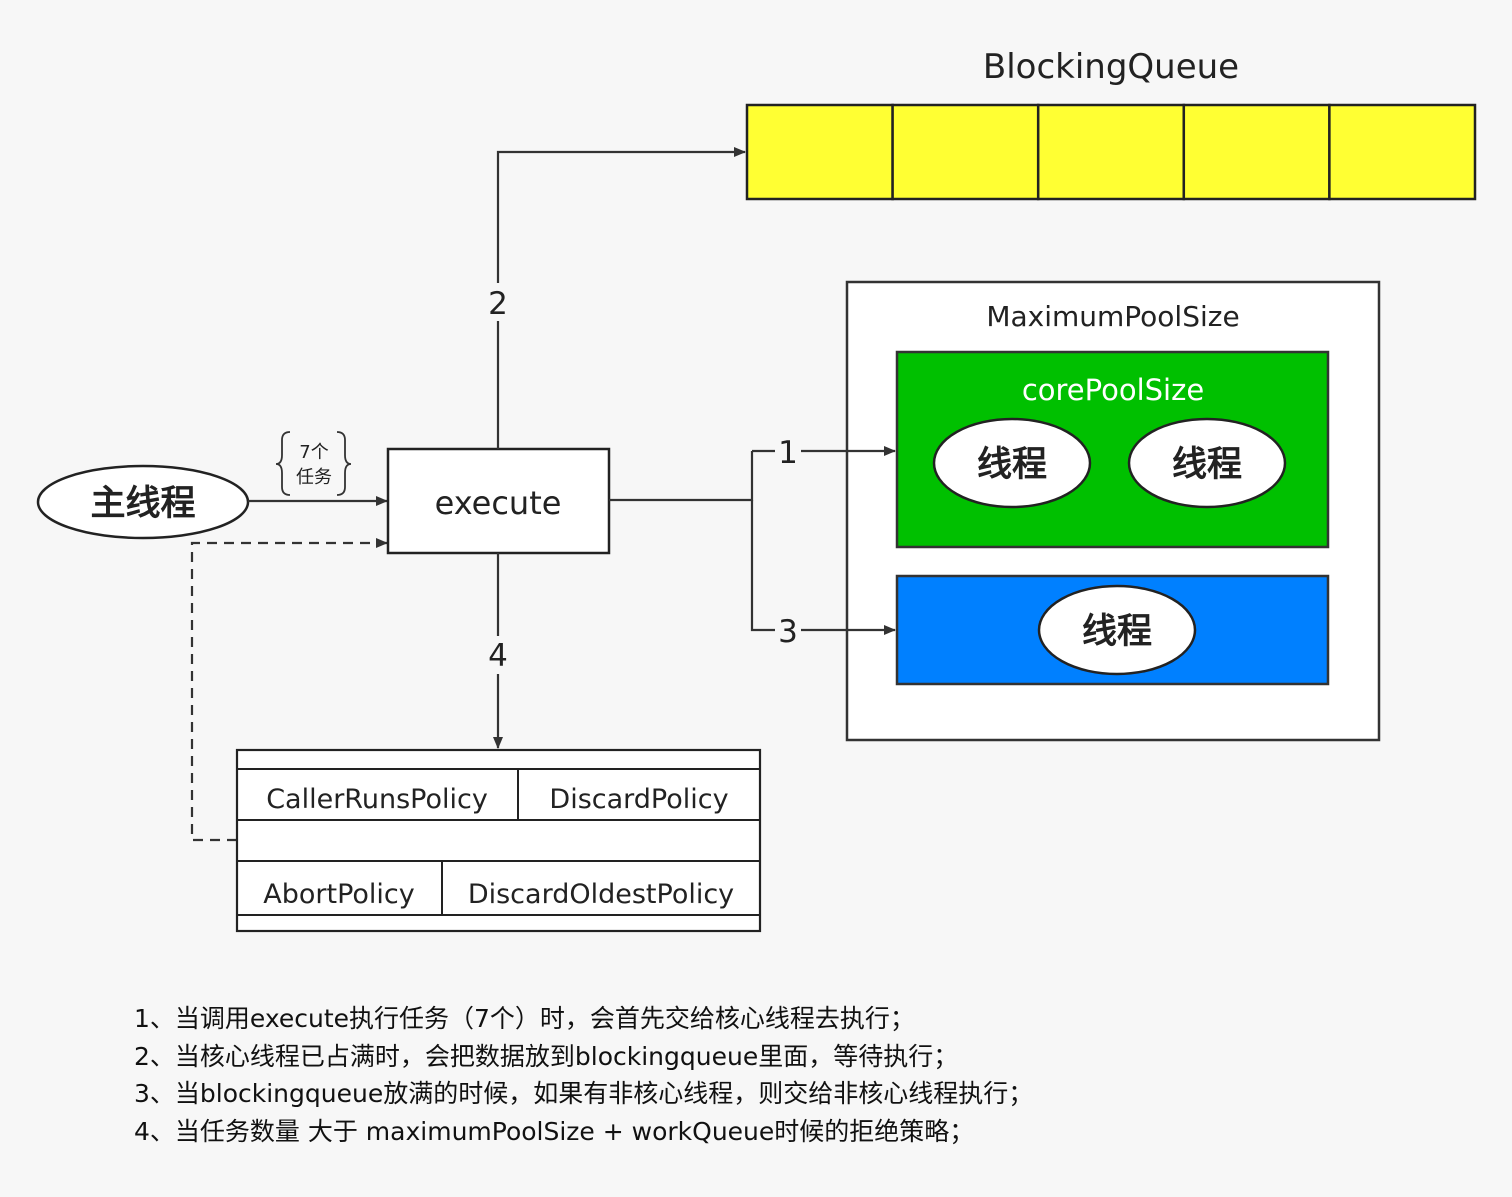 Image resolution: width=1512 pixels, height=1197 pixels. I want to click on non-core-thread-label: 线程, so click(1117, 632).